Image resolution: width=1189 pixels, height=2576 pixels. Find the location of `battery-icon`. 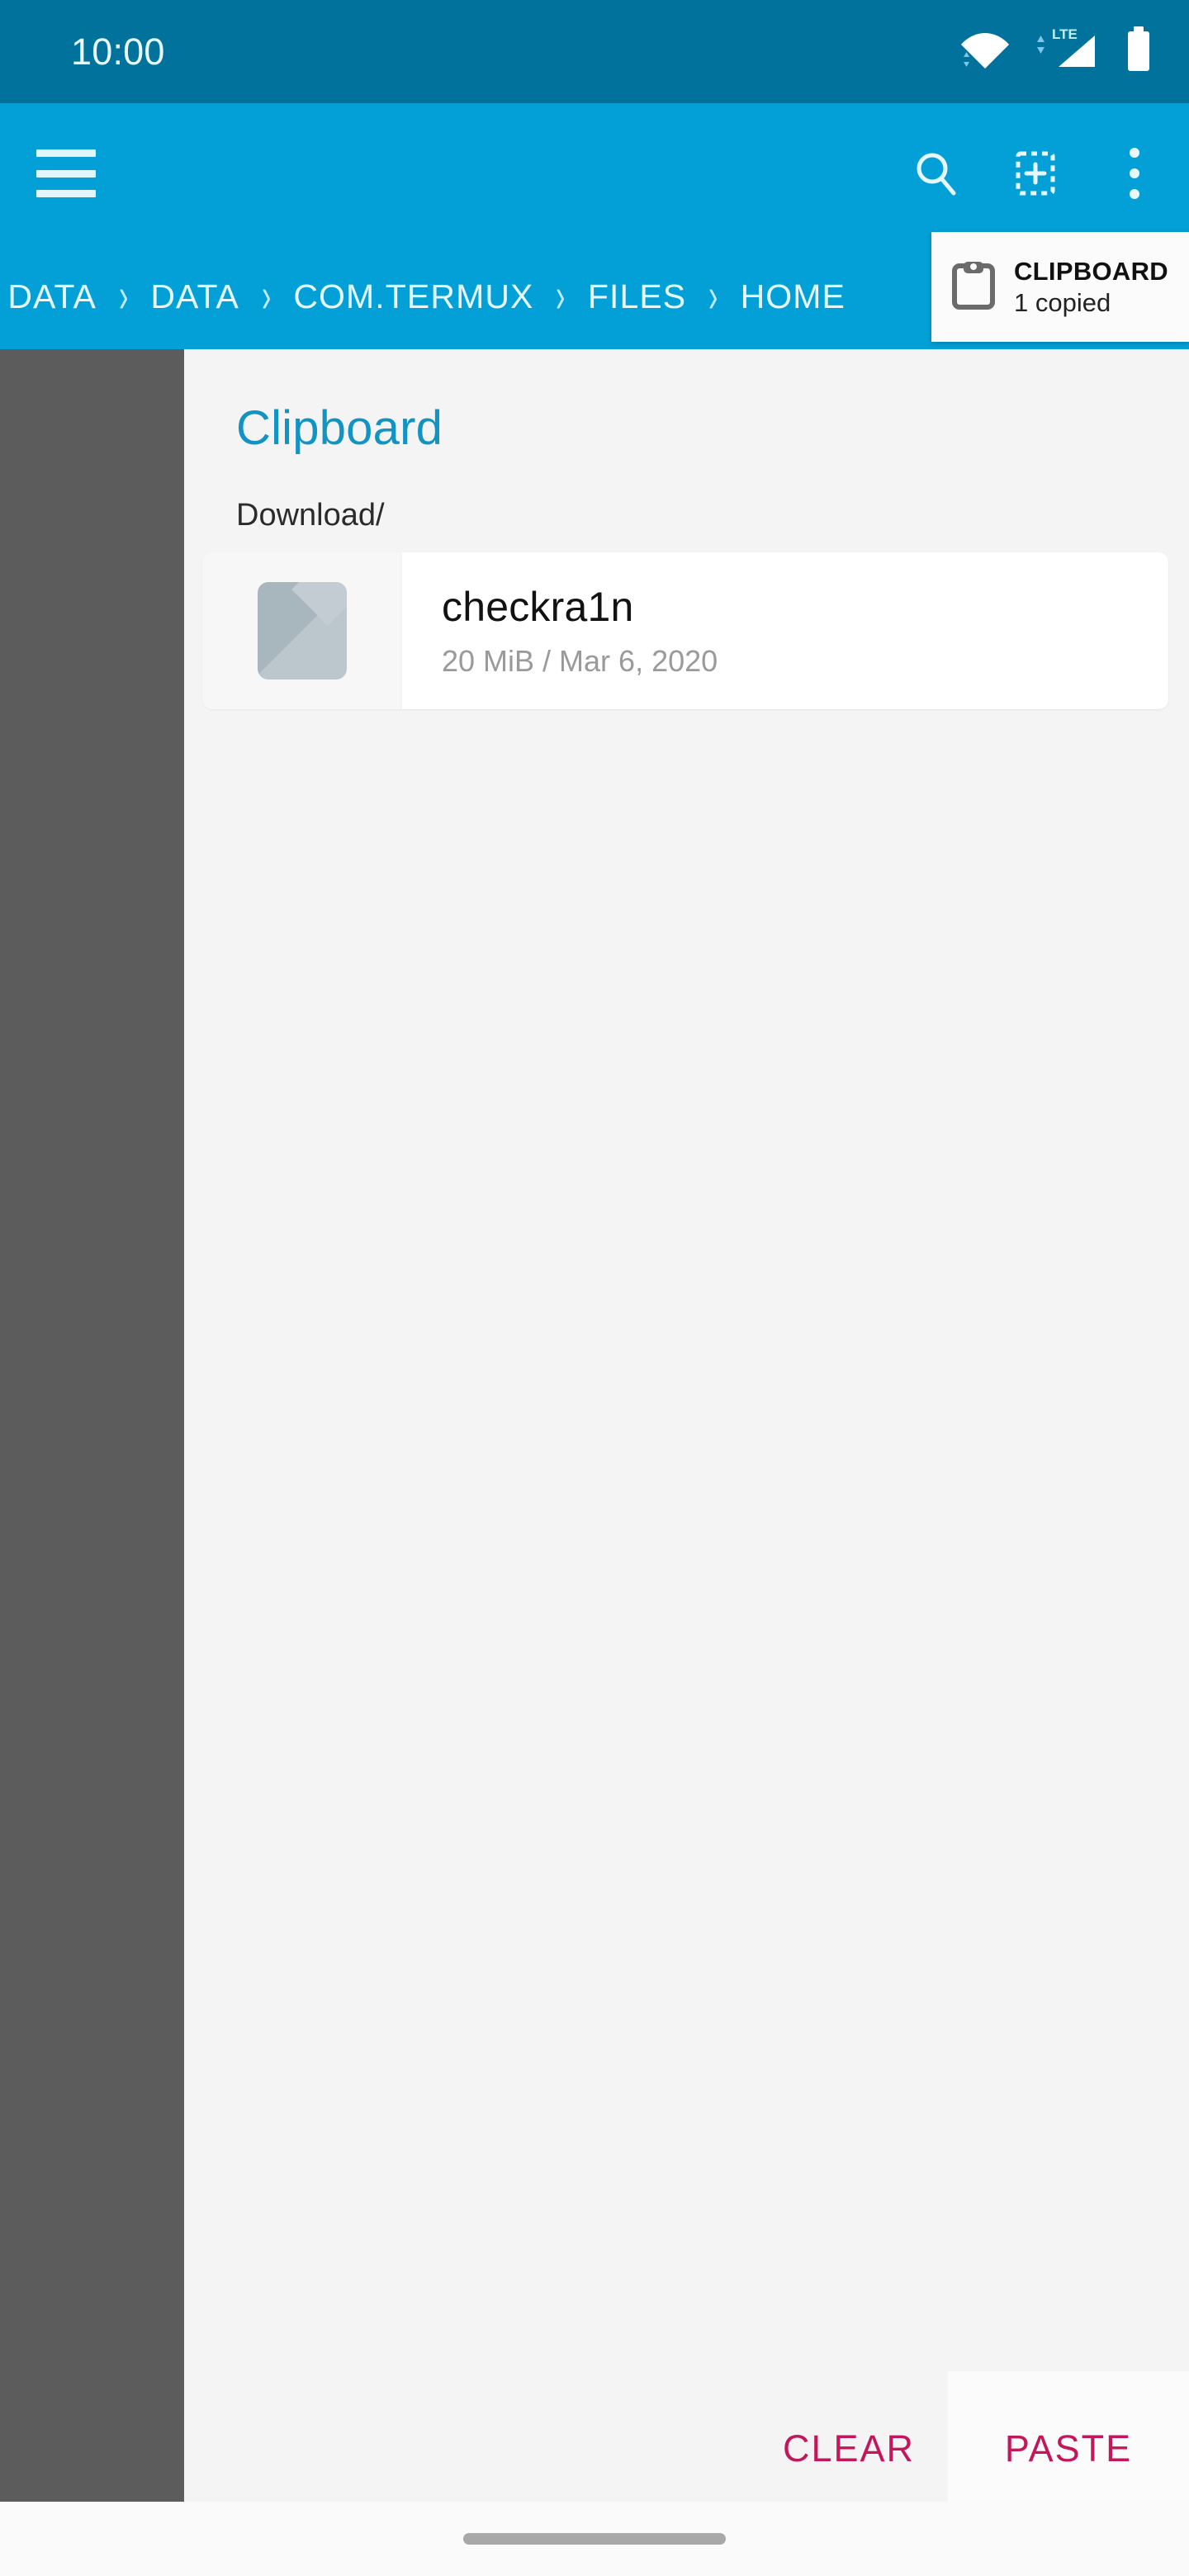

battery-icon is located at coordinates (1139, 51).